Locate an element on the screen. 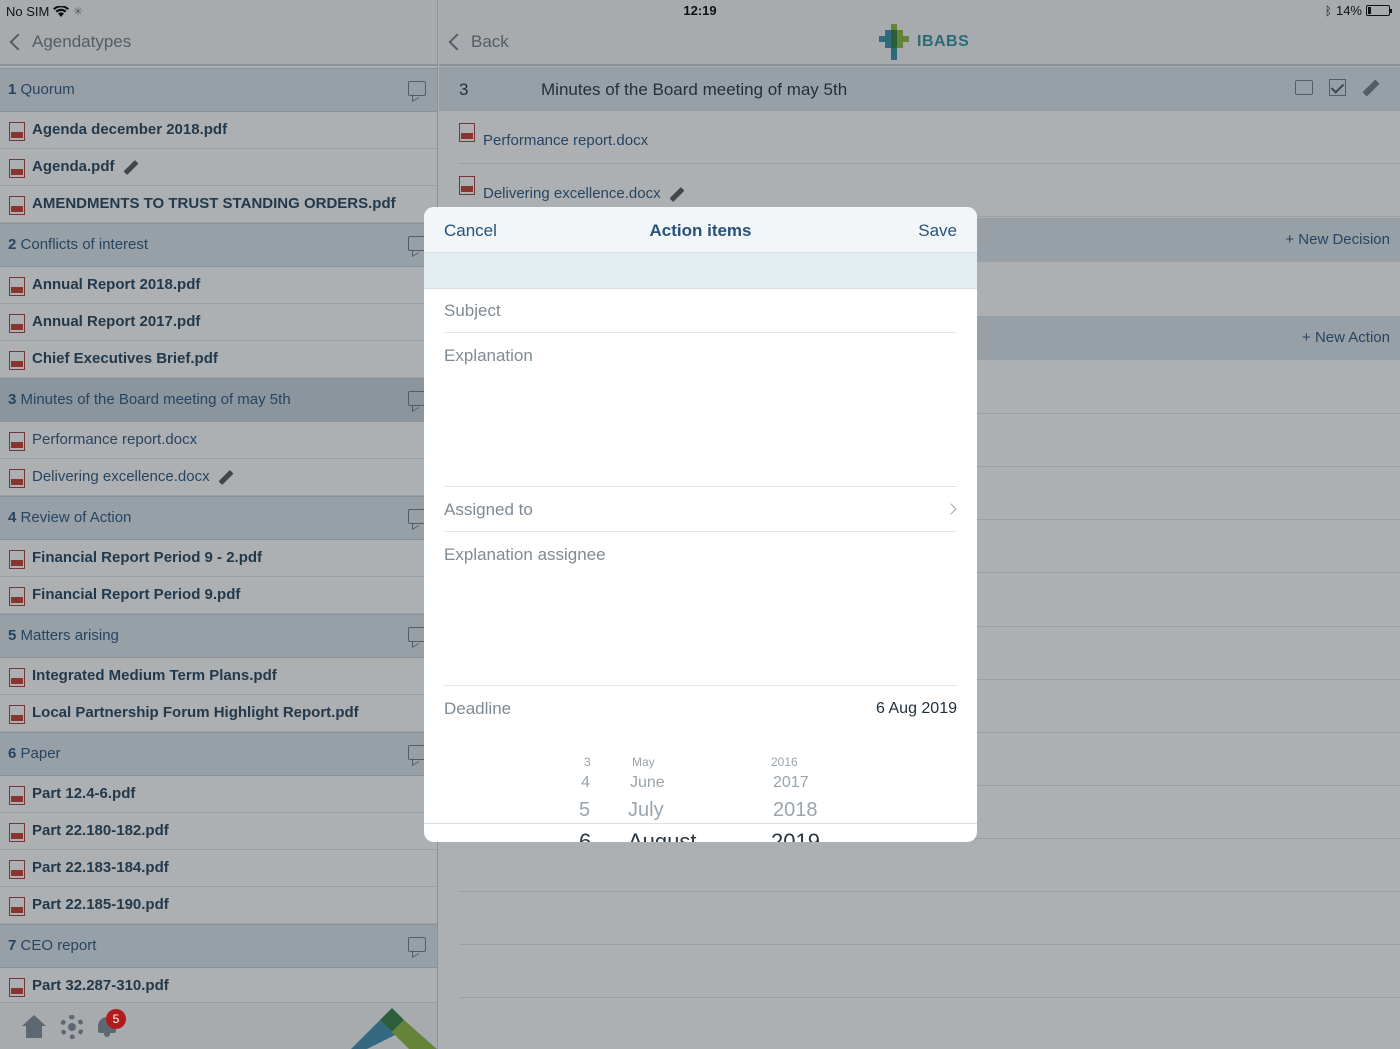 Image resolution: width=1400 pixels, height=1049 pixels. battery-icon is located at coordinates (1379, 10).